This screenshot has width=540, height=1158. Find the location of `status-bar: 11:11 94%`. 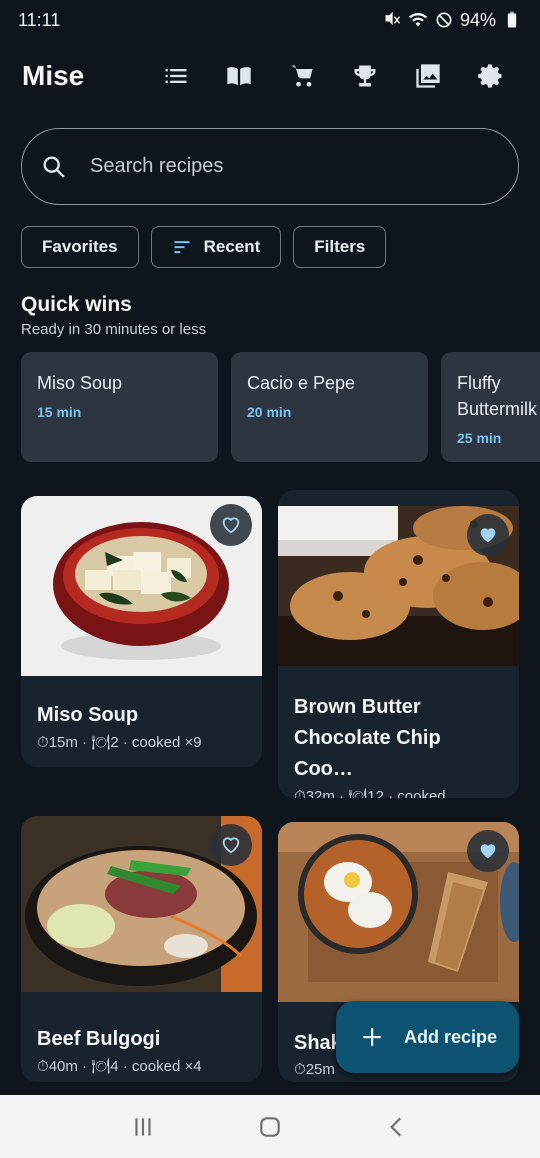

status-bar: 11:11 94% is located at coordinates (270, 20).